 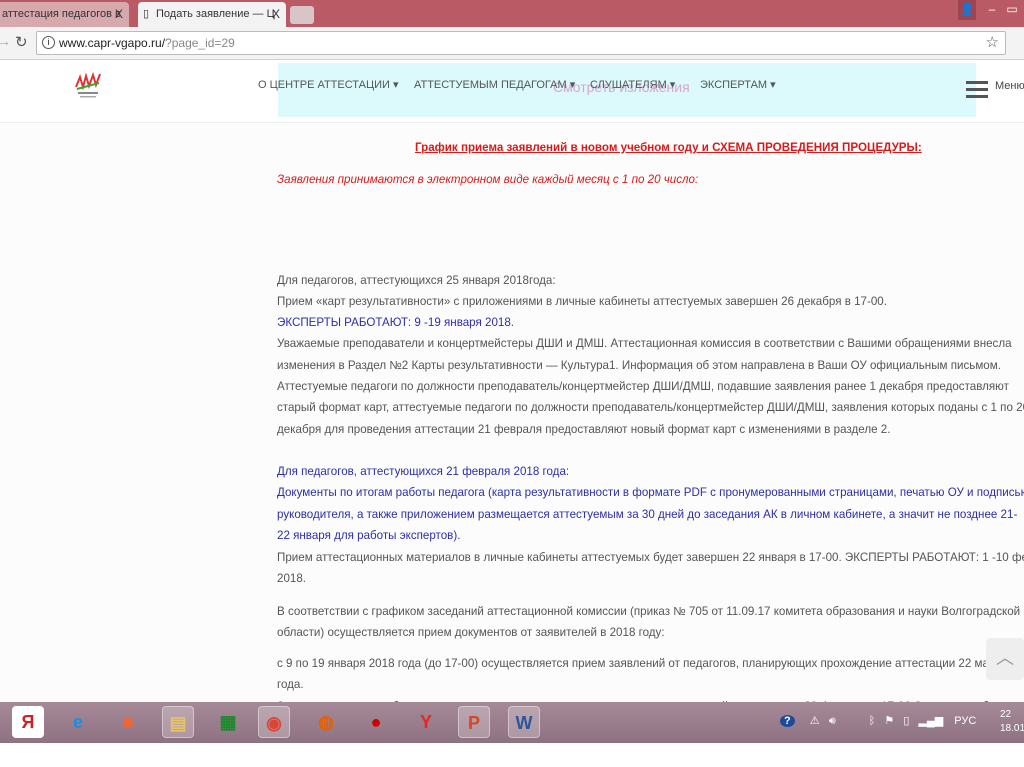 What do you see at coordinates (889, 721) in the screenshot?
I see `flag-icon: ⚑` at bounding box center [889, 721].